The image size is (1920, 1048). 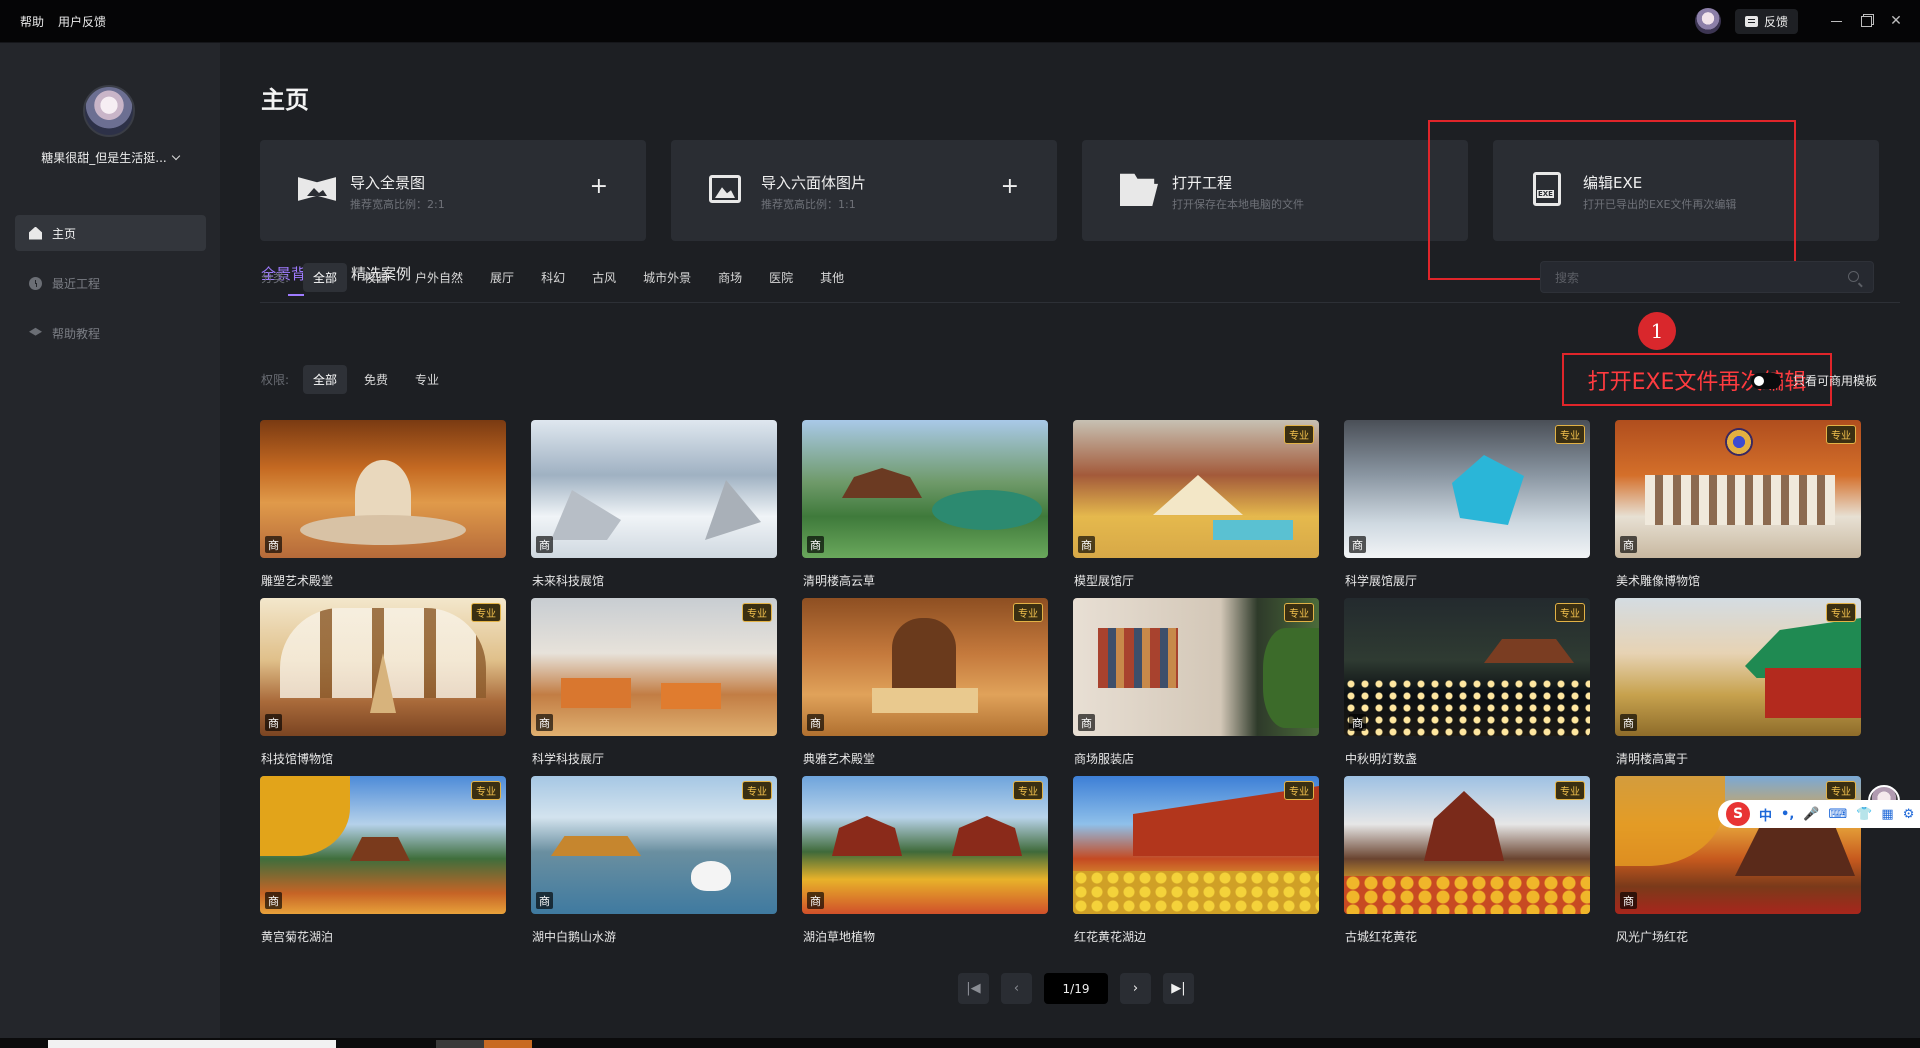 I want to click on punctuation-icon: •,, so click(x=1787, y=814).